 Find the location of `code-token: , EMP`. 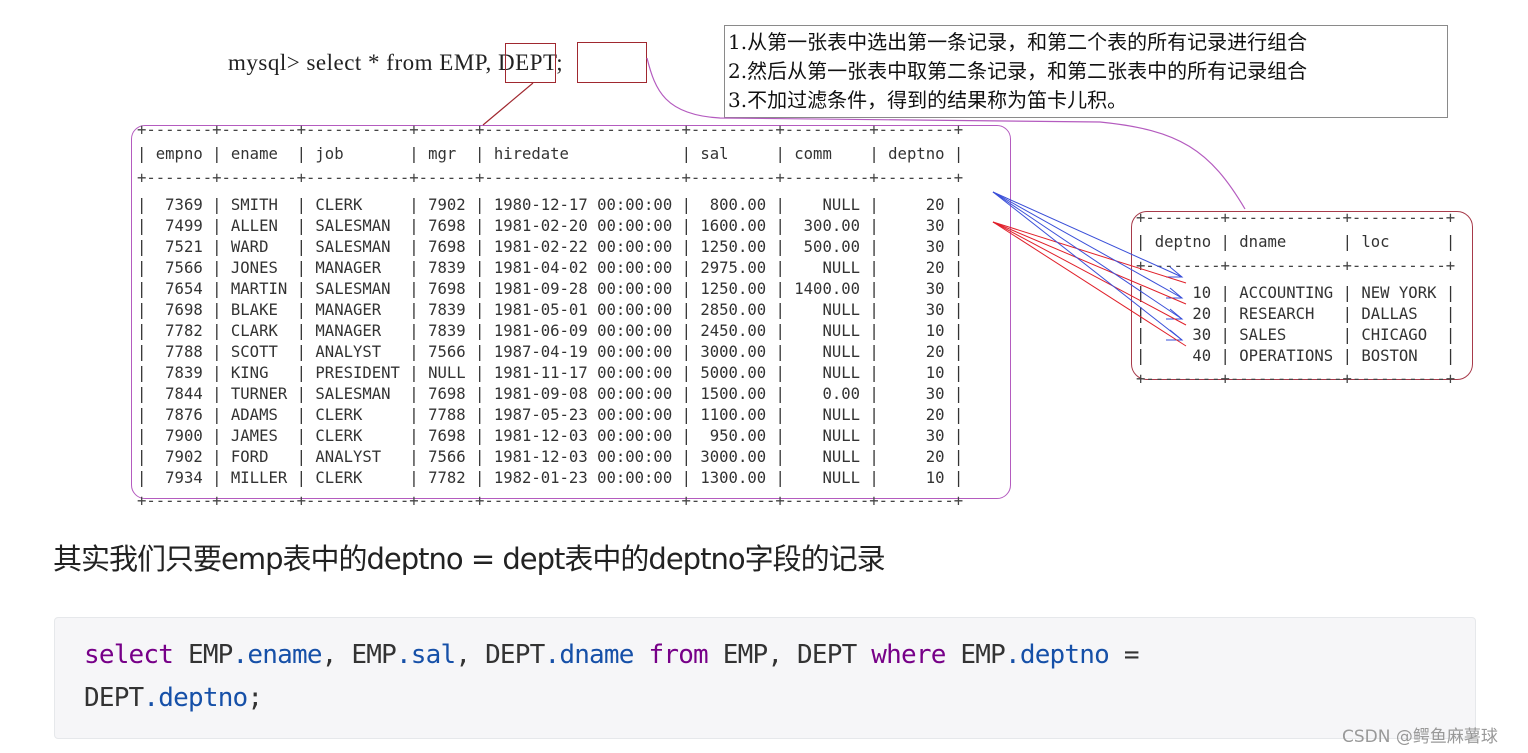

code-token: , EMP is located at coordinates (359, 655).